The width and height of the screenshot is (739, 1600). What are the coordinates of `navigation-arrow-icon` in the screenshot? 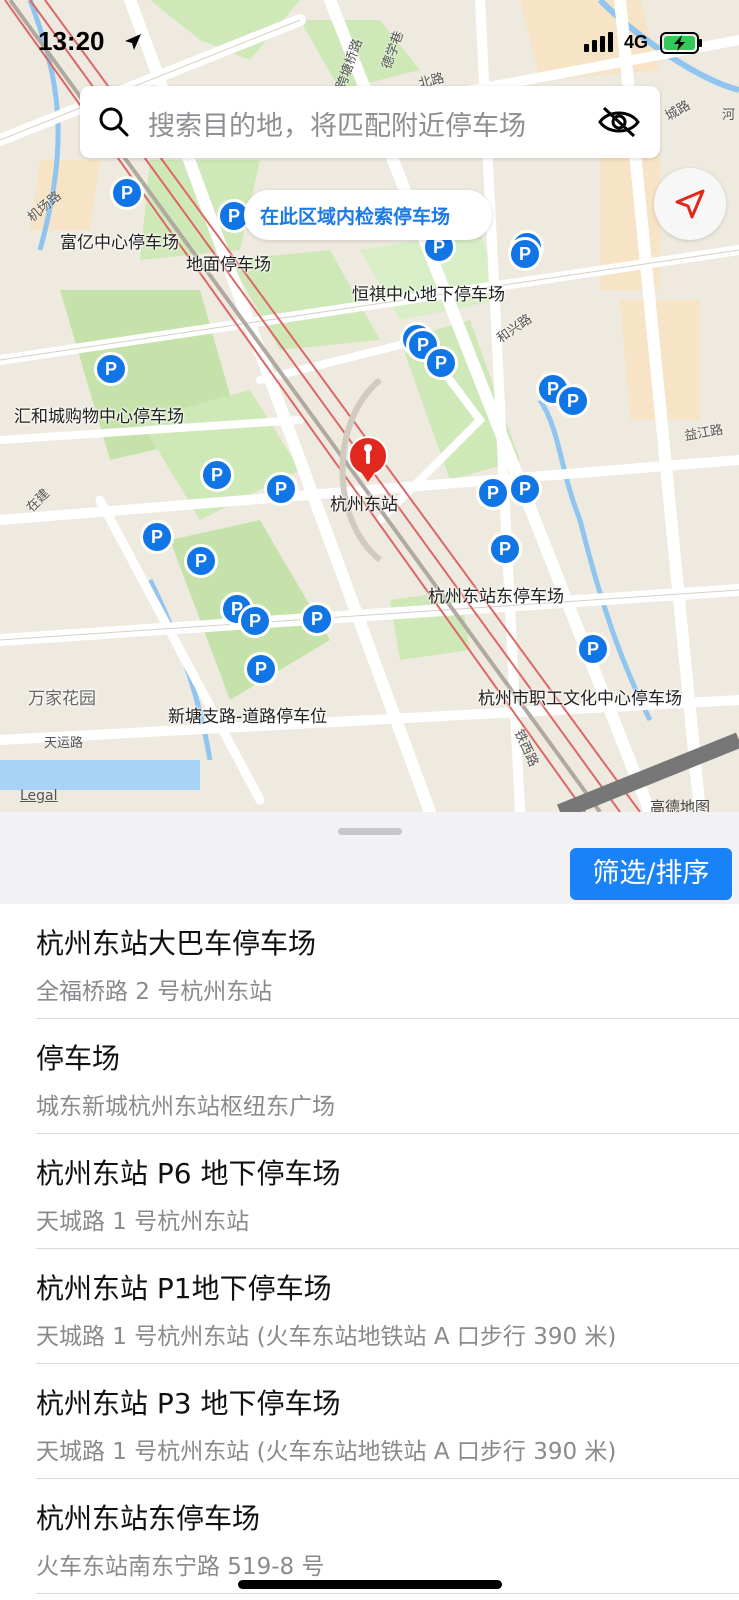 It's located at (690, 204).